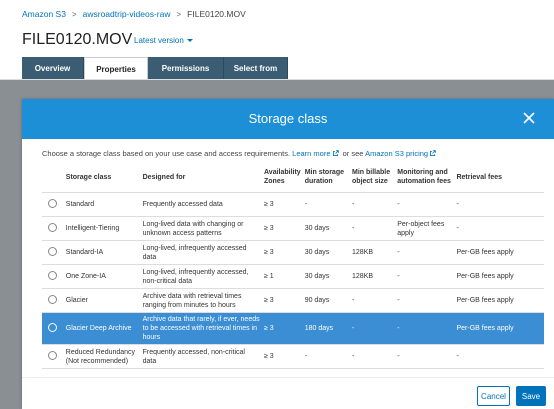 The image size is (554, 409). I want to click on column-header: Min storage duration, so click(326, 177).